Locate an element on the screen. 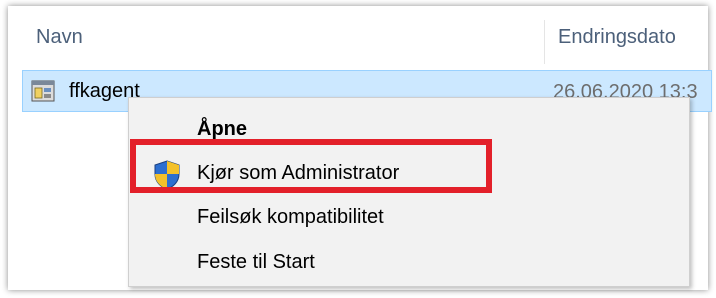 This screenshot has height=298, width=716. menu-item-open: Åpne is located at coordinates (409, 130).